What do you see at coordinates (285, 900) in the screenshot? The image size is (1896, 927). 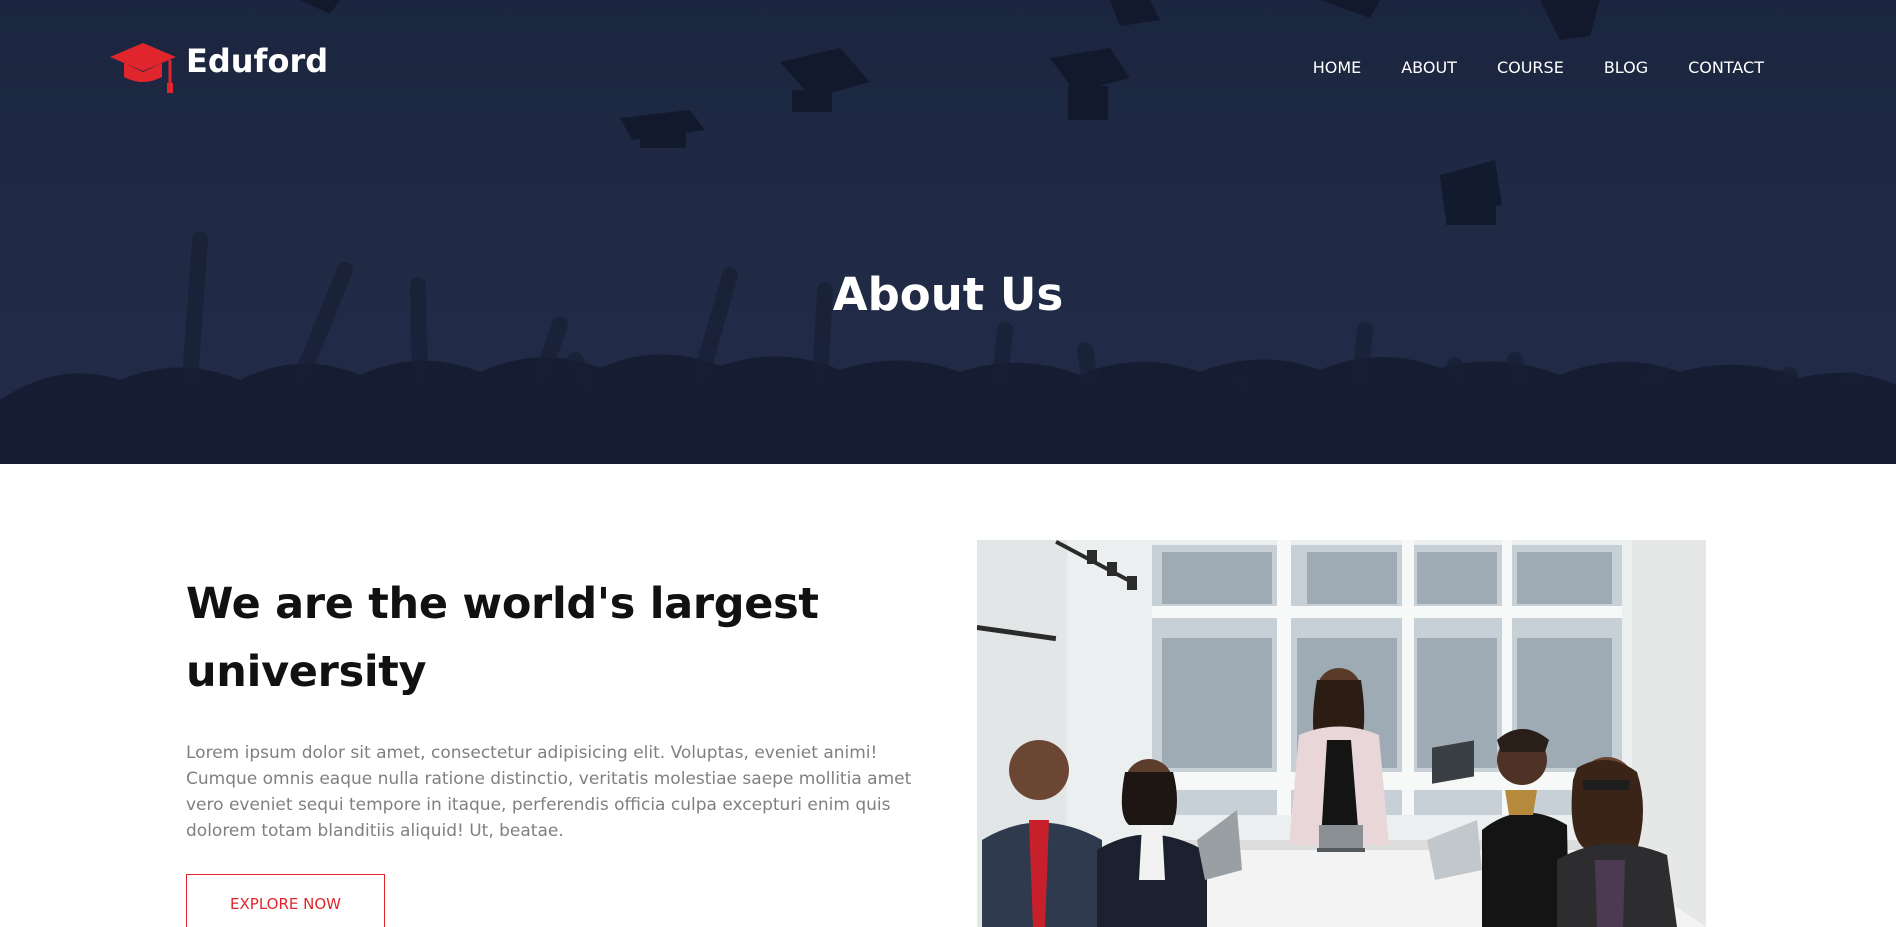 I see `explore-now-button: EXPLORE NOW` at bounding box center [285, 900].